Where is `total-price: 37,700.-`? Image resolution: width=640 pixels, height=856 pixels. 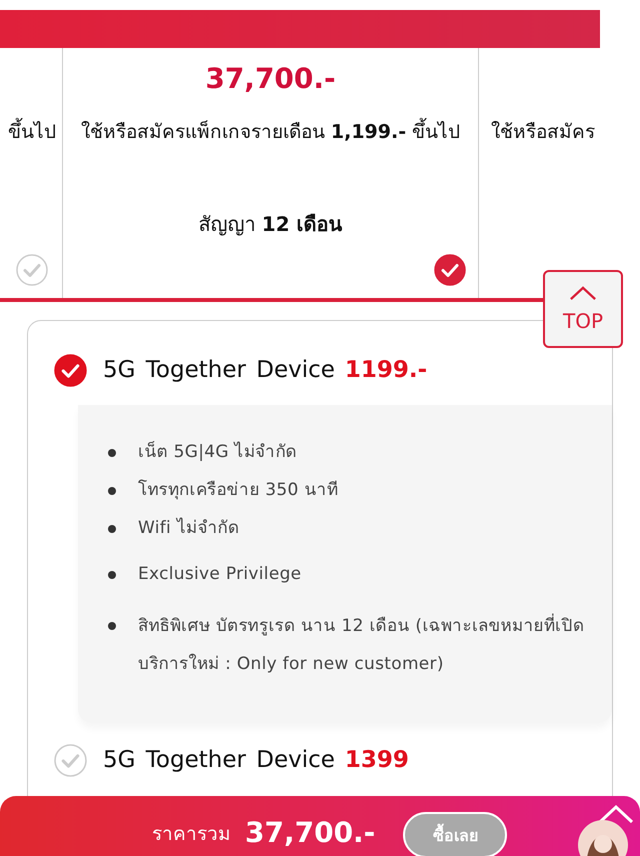
total-price: 37,700.- is located at coordinates (310, 832).